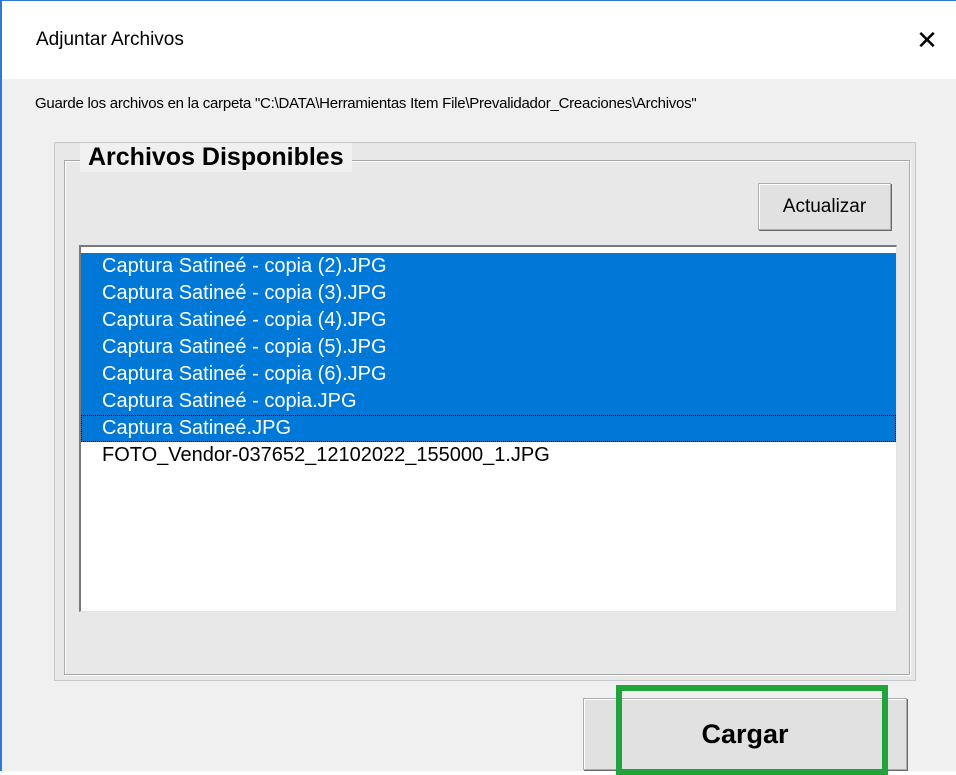 Image resolution: width=956 pixels, height=775 pixels. I want to click on file-name: Captura Satineé - copia (5).JPG, so click(244, 347).